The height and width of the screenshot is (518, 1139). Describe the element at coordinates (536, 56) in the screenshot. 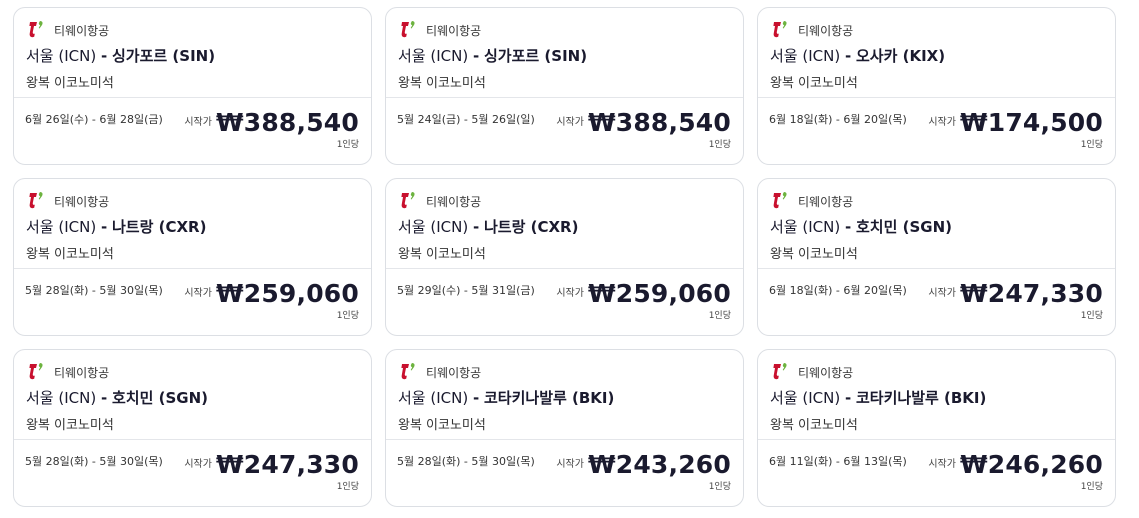

I see `destination-city: 싱가포르 (SIN)` at that location.